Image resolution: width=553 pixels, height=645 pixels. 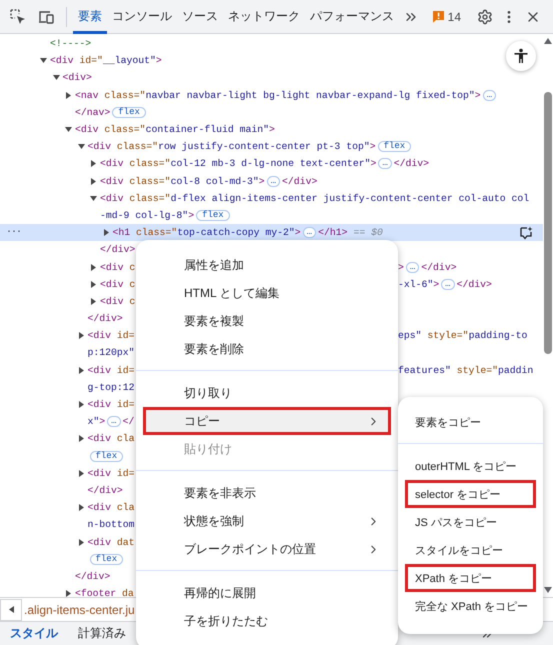 I want to click on code-text: p:120px", so click(x=111, y=352).